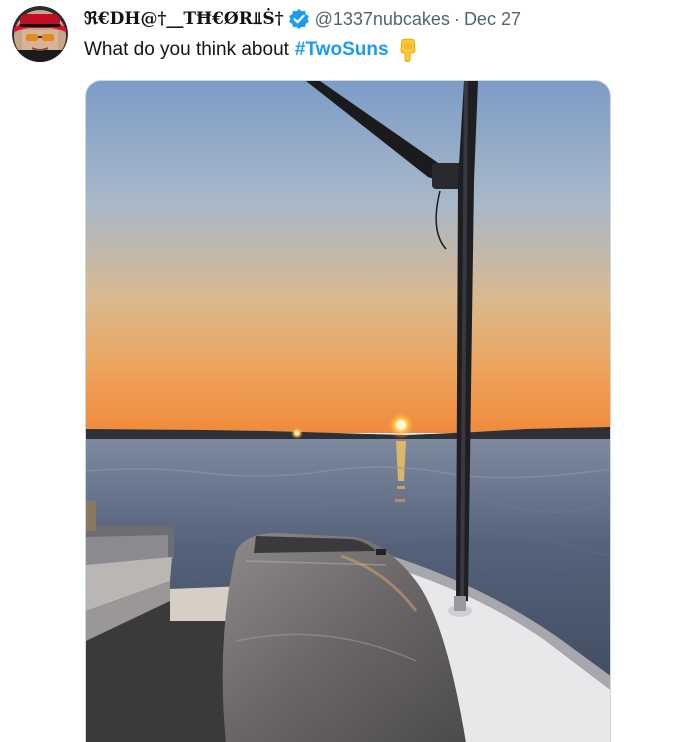 This screenshot has height=742, width=688. I want to click on tweet-header: ℜ€DH@†__TĦ€ØR⫫Ṡ† @1337nubcakes · Dec 27, so click(302, 19).